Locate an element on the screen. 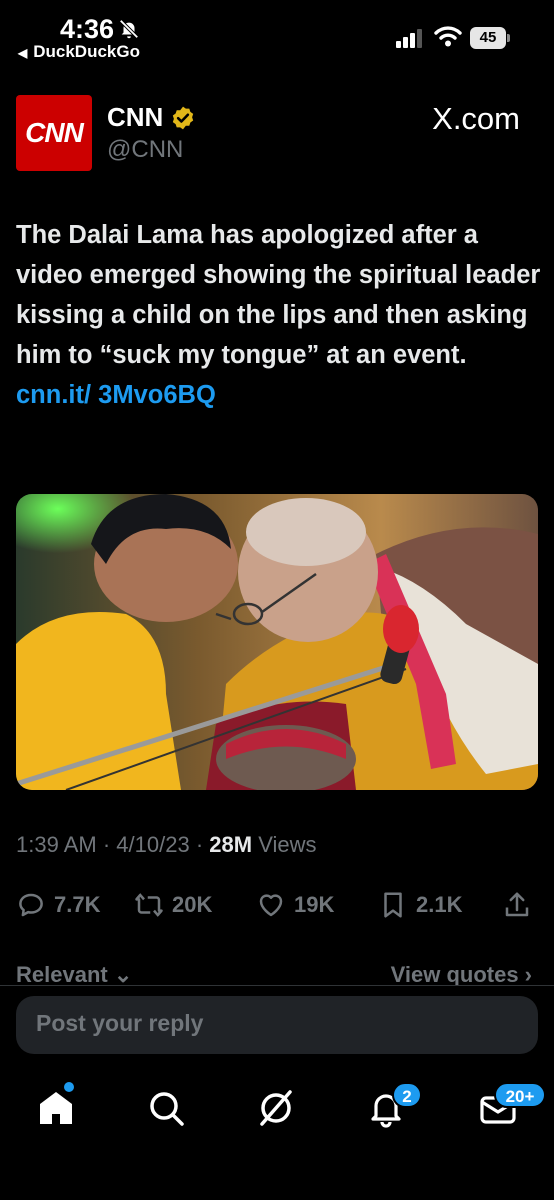 The image size is (554, 1200). tweet-actions-bar: 7.7K 20K 19K 2.1K is located at coordinates (277, 905).